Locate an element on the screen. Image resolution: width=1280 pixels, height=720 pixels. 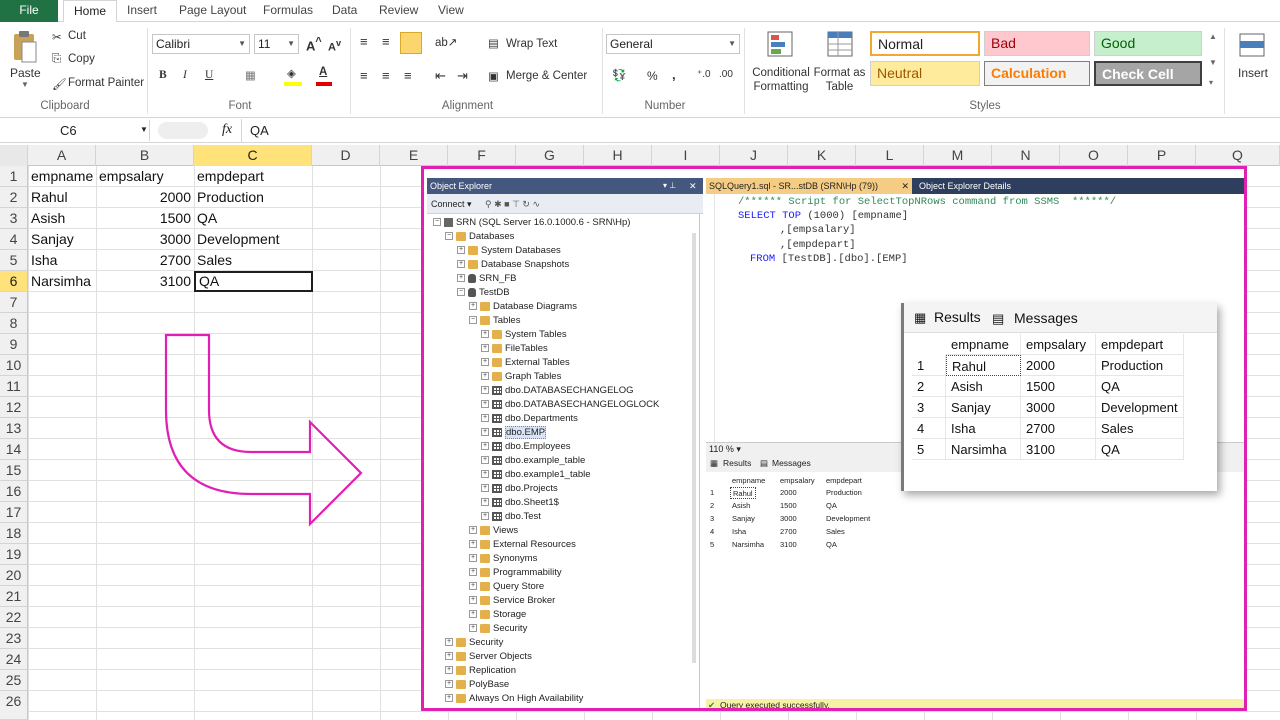
cell: 1500 is located at coordinates (145, 218).